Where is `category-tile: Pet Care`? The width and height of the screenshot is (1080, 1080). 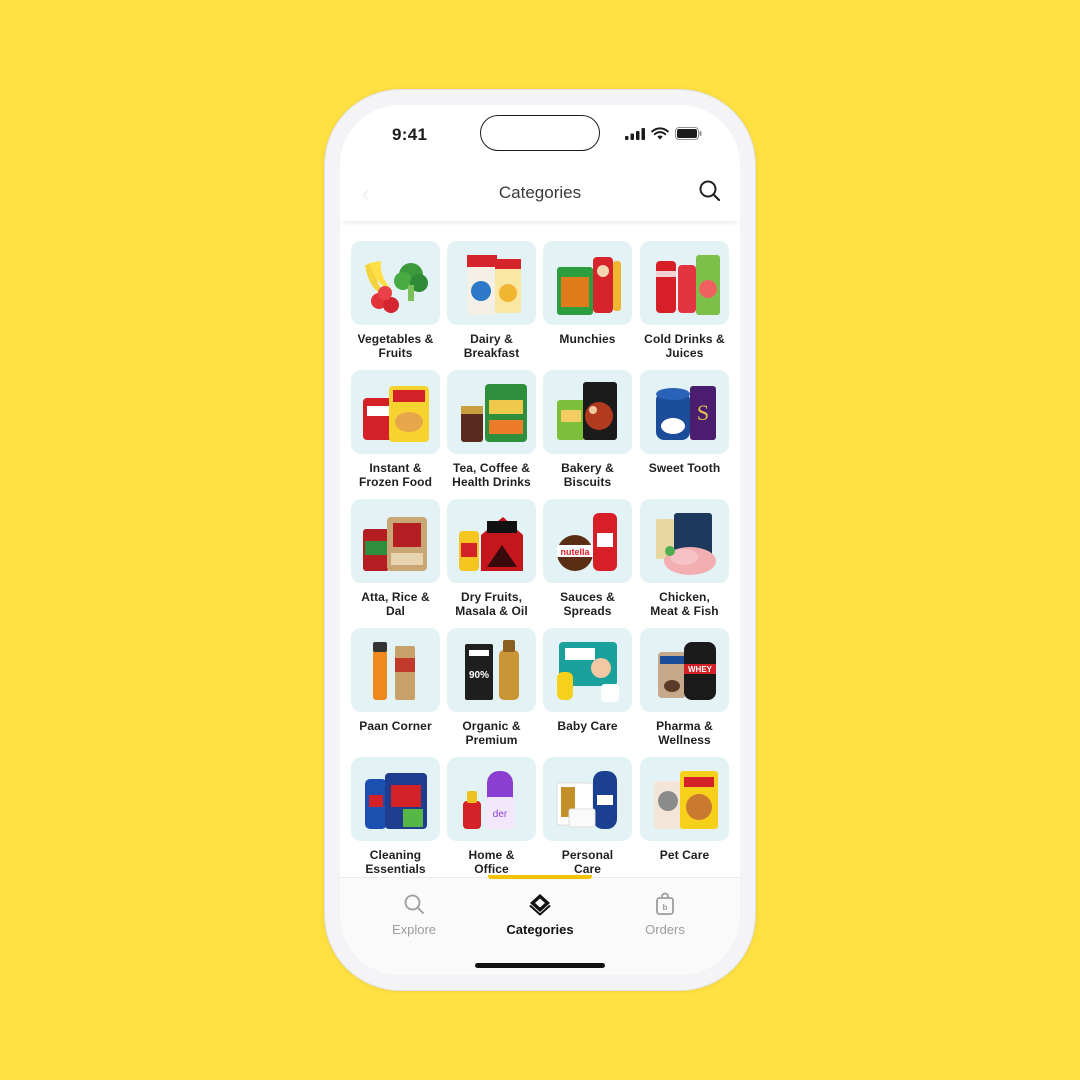 category-tile: Pet Care is located at coordinates (684, 809).